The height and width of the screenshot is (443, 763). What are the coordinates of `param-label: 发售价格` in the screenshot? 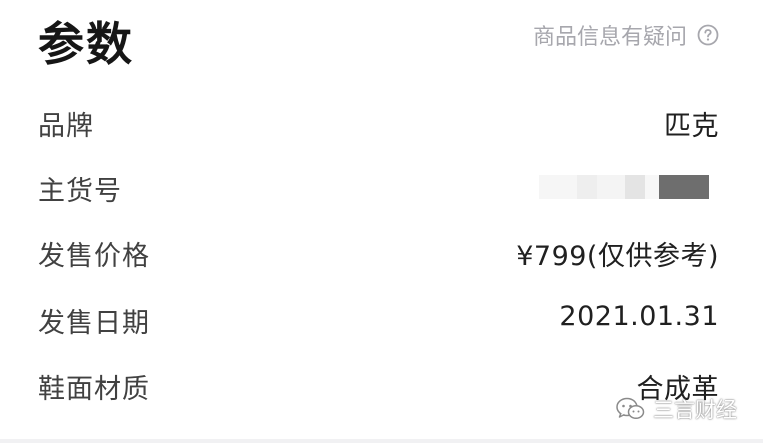 It's located at (94, 256).